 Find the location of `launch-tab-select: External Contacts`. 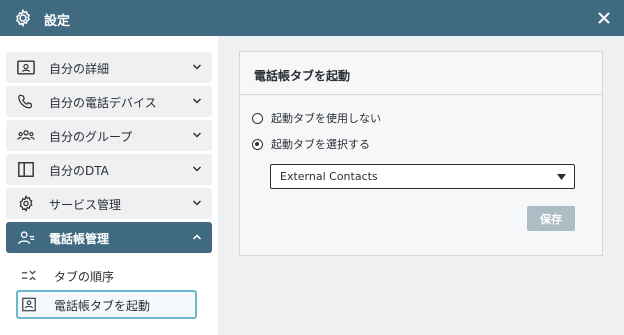

launch-tab-select: External Contacts is located at coordinates (422, 176).